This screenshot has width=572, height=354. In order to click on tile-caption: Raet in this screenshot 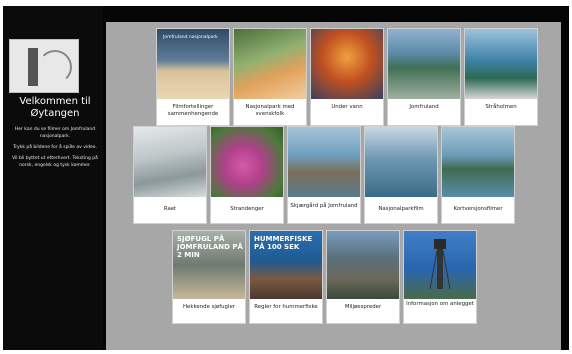, I will do `click(170, 209)`.